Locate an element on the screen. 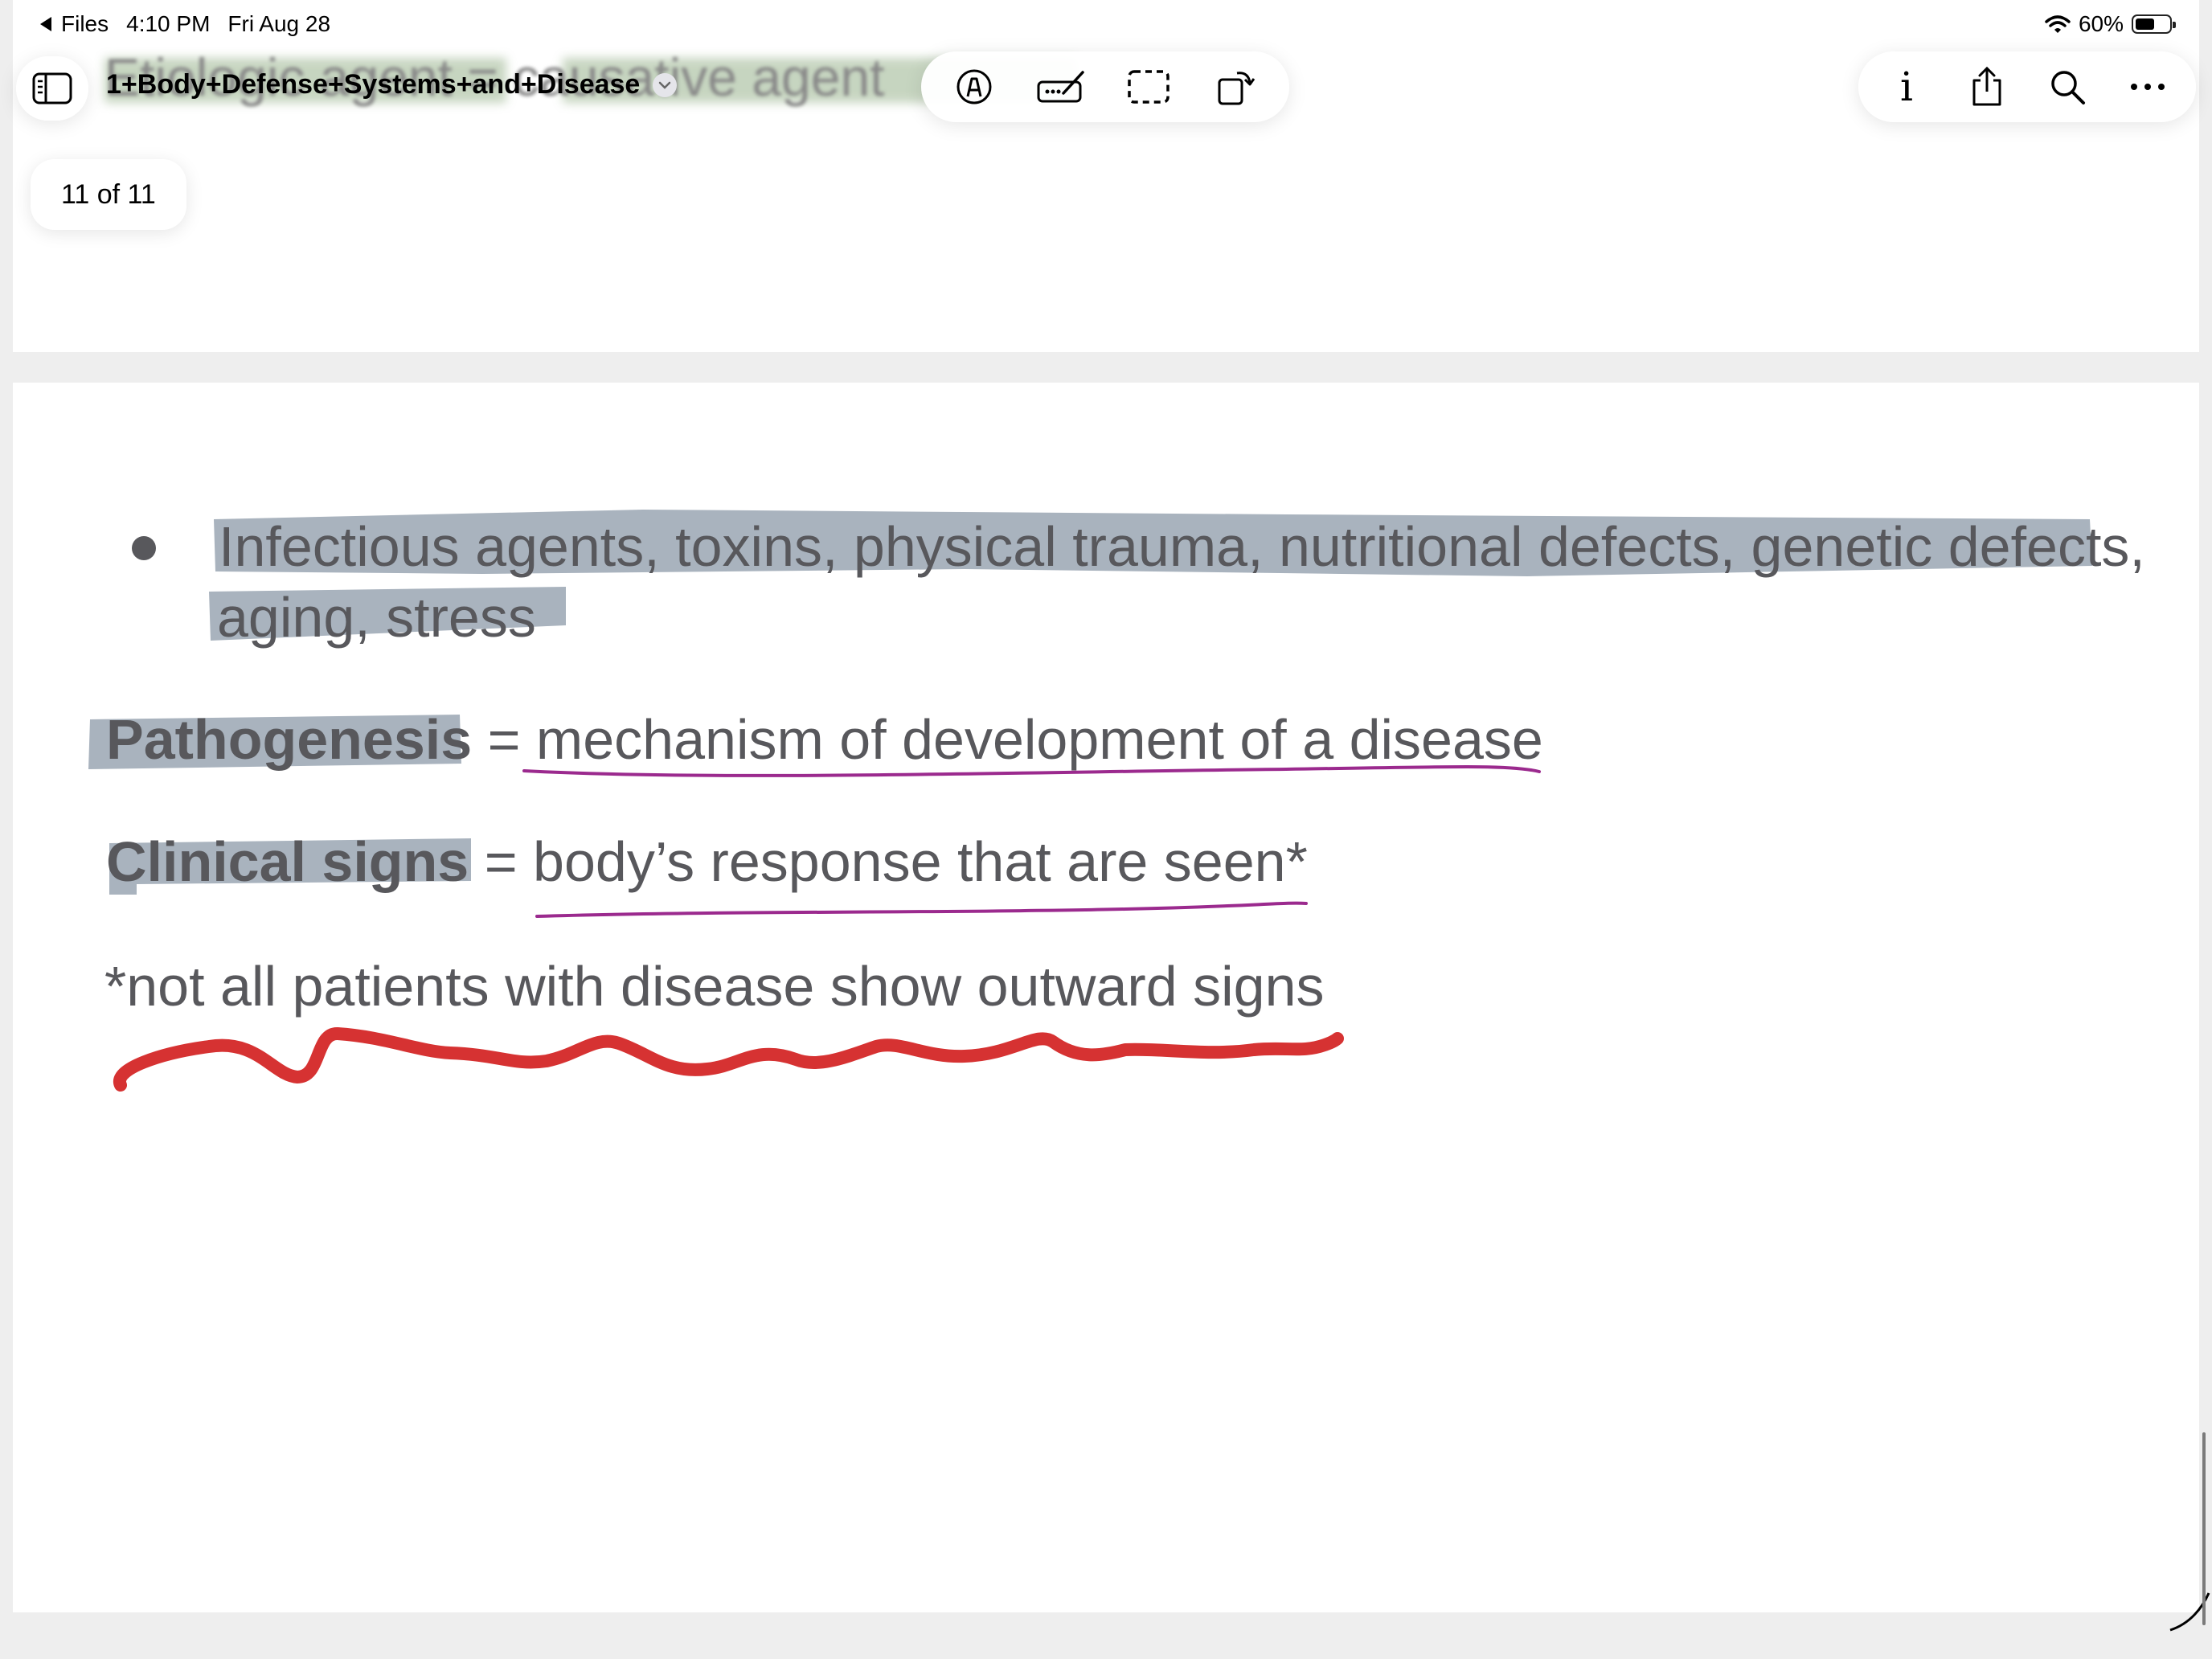 This screenshot has width=2212, height=1659. scroll-indicator is located at coordinates (2204, 1528).